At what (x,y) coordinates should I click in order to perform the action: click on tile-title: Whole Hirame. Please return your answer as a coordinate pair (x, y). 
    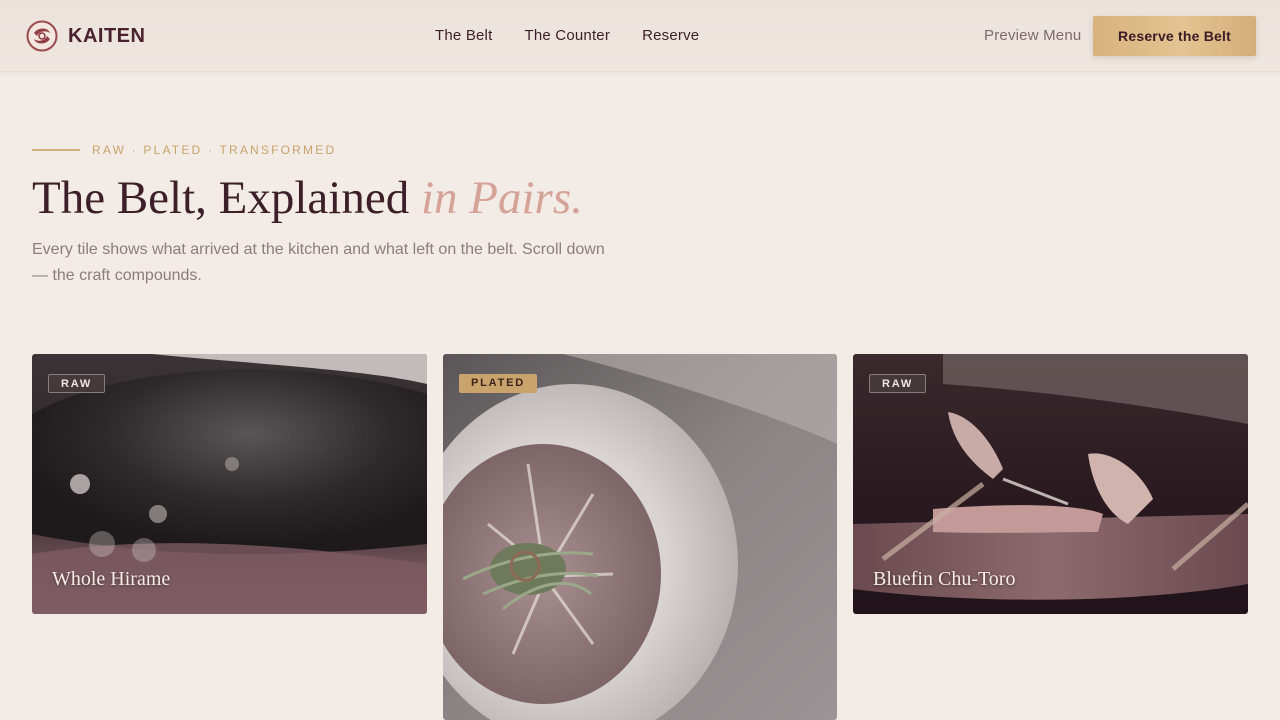
    Looking at the image, I should click on (111, 579).